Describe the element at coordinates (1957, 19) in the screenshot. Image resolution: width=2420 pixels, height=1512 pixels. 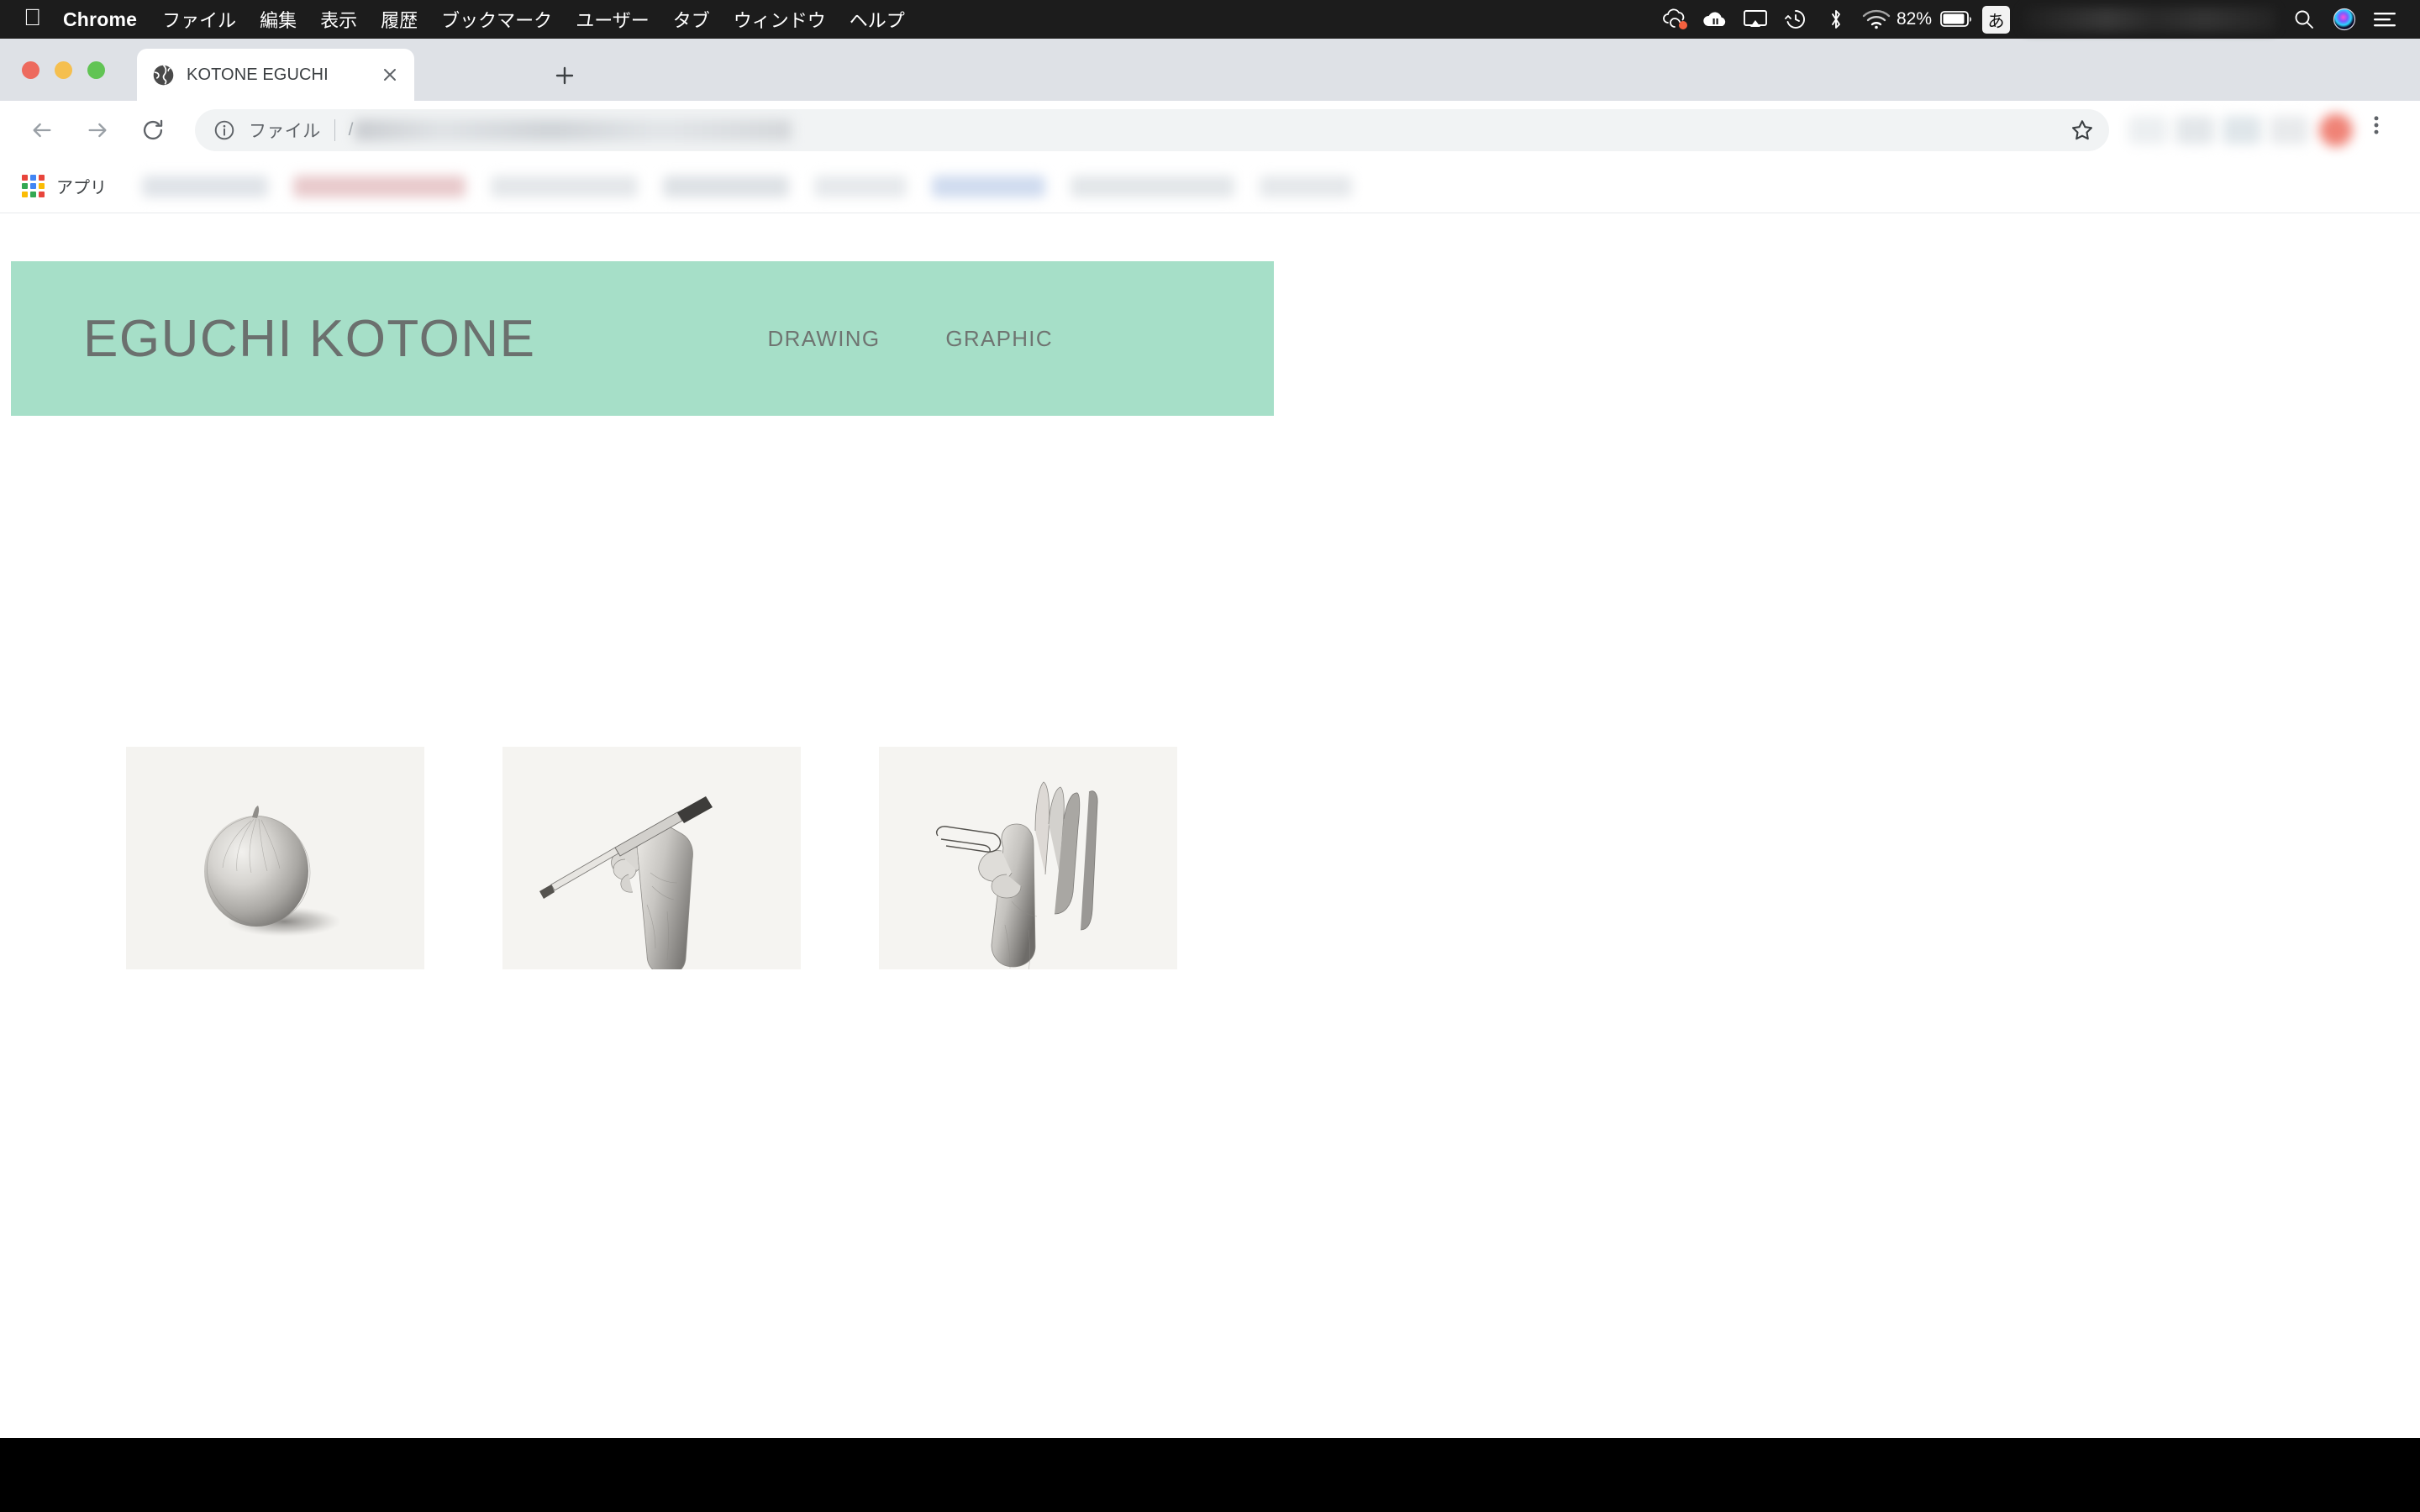
I see `battery-icon` at that location.